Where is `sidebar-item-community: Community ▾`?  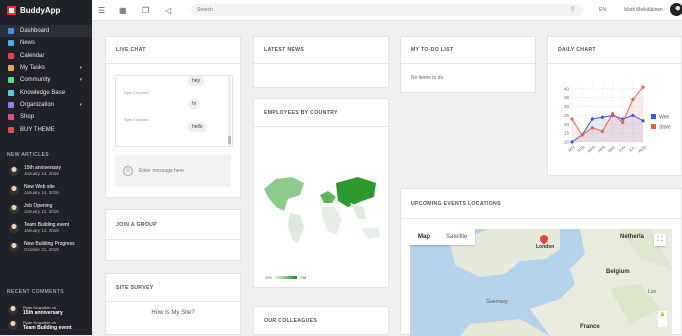 sidebar-item-community: Community ▾ is located at coordinates (46, 80).